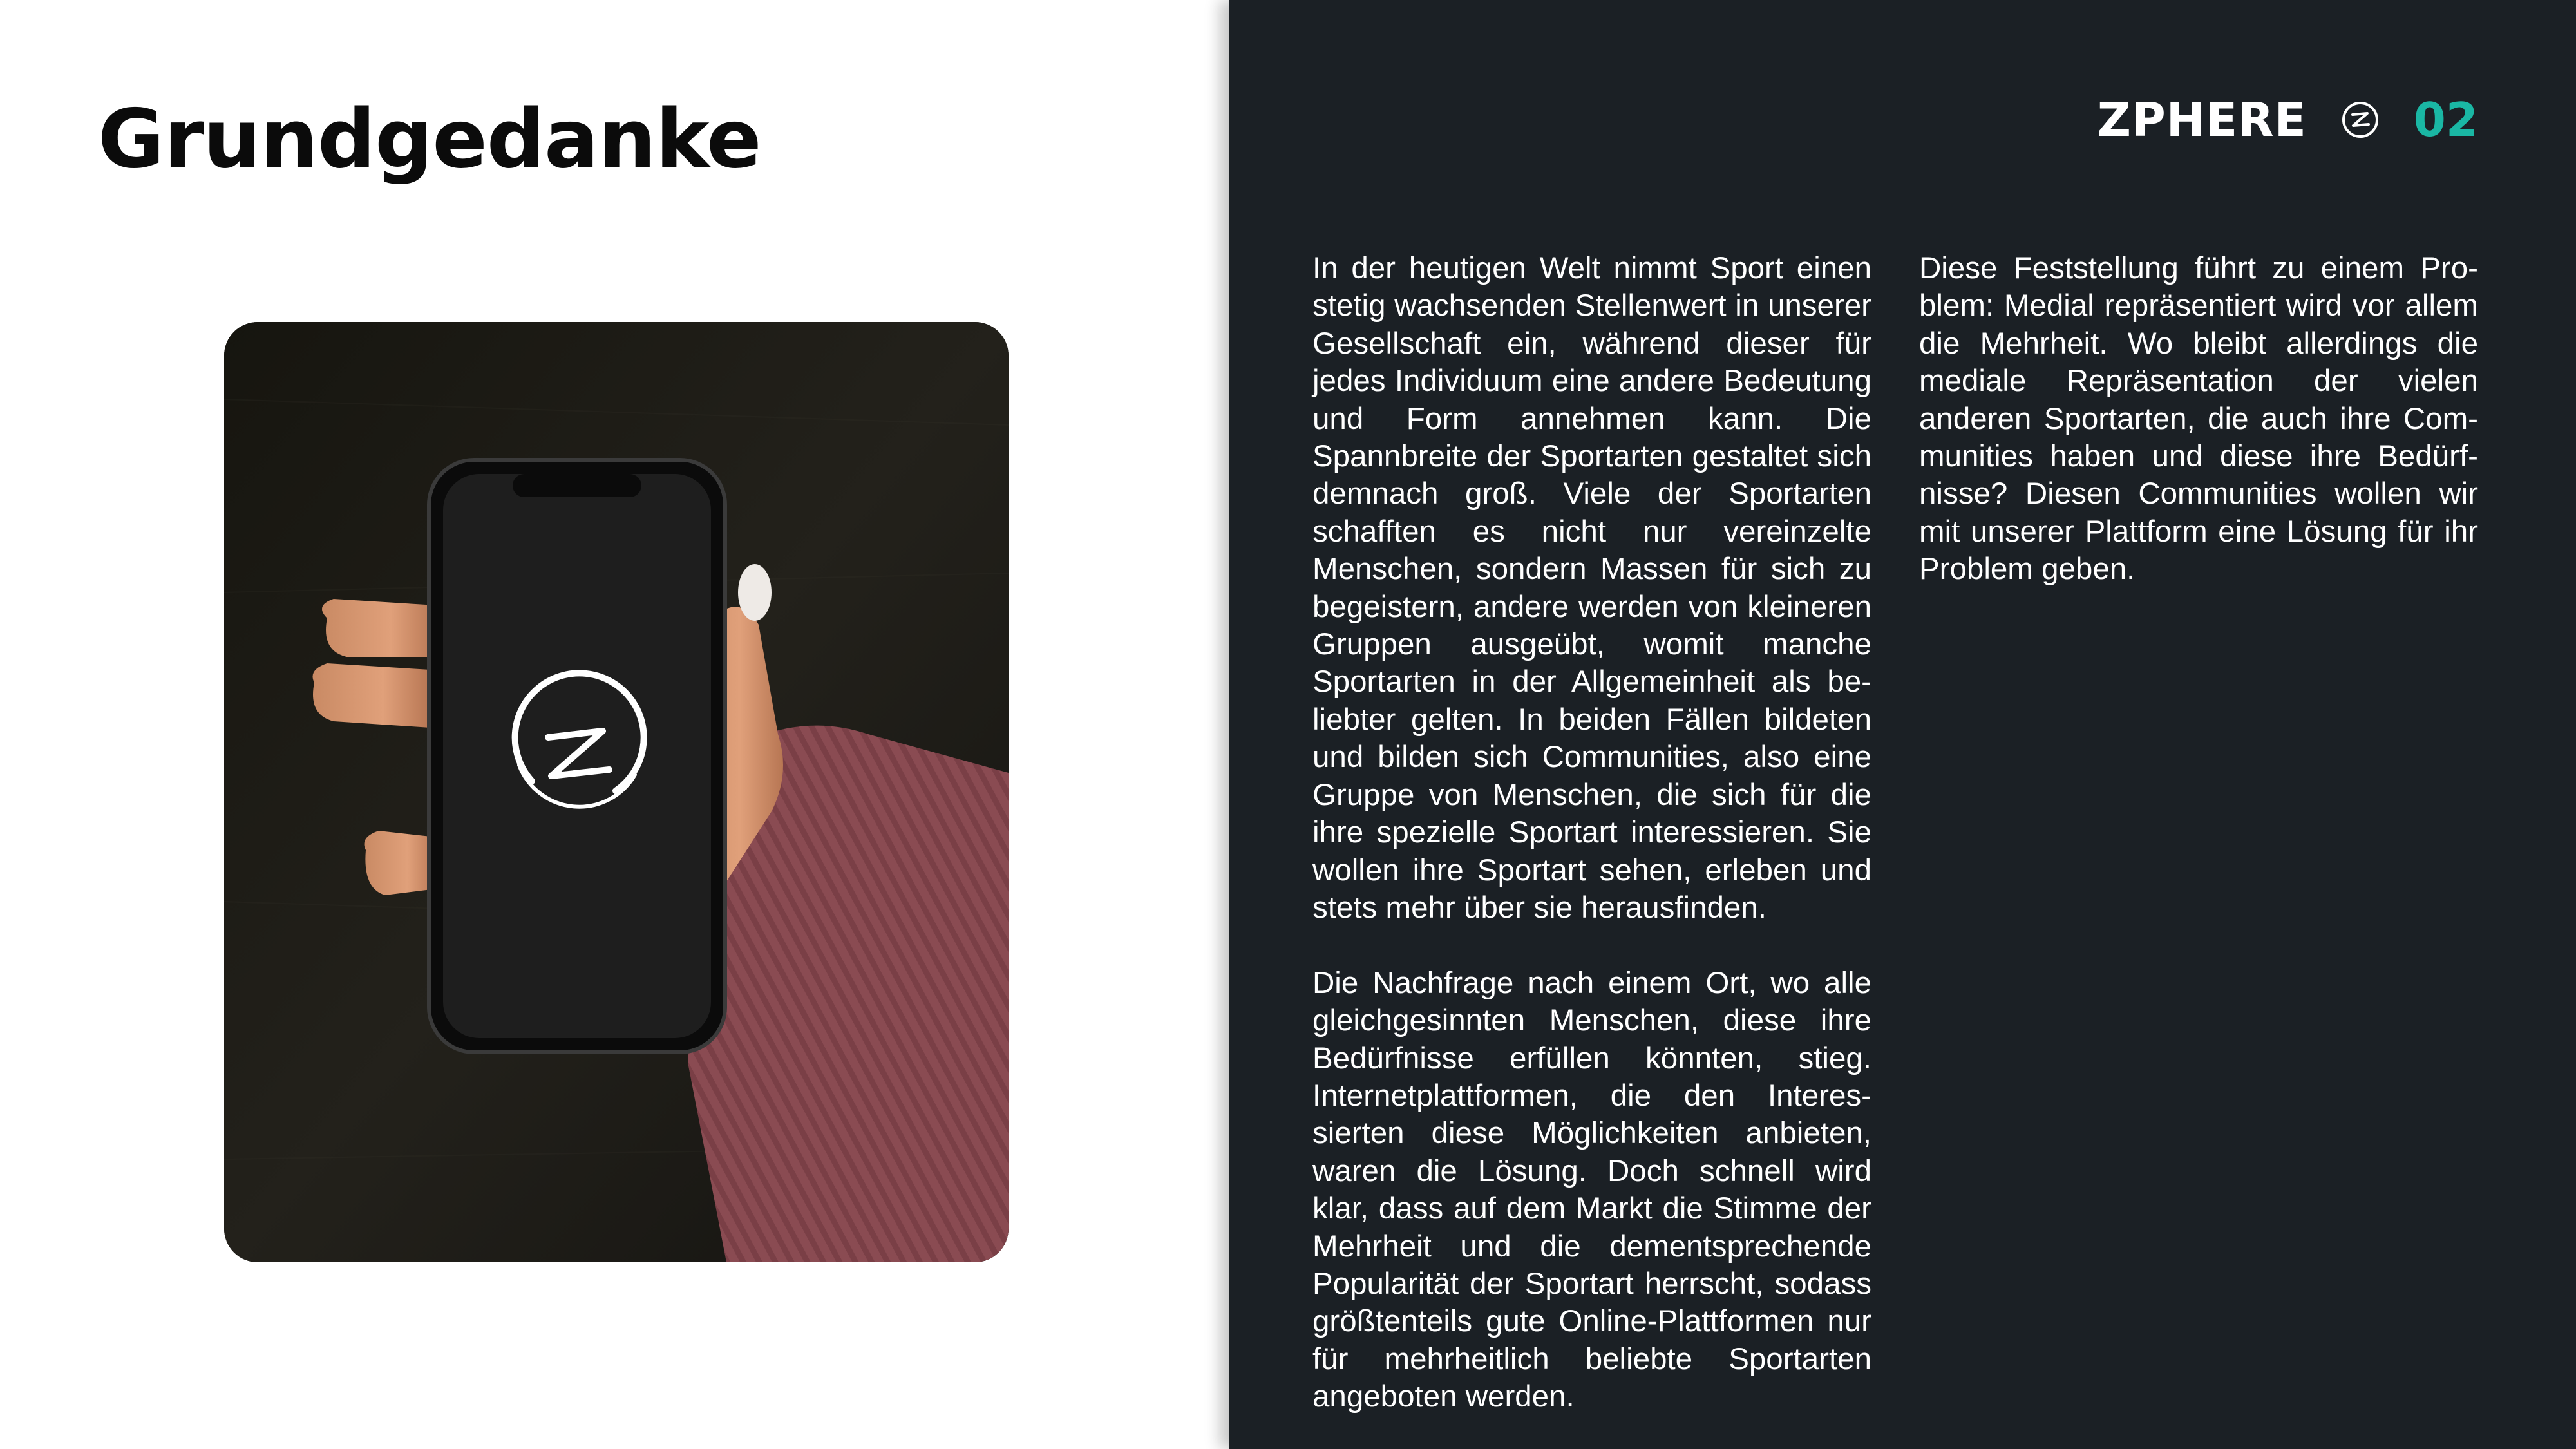 The width and height of the screenshot is (2576, 1449). What do you see at coordinates (2360, 120) in the screenshot?
I see `zphere-logo-icon` at bounding box center [2360, 120].